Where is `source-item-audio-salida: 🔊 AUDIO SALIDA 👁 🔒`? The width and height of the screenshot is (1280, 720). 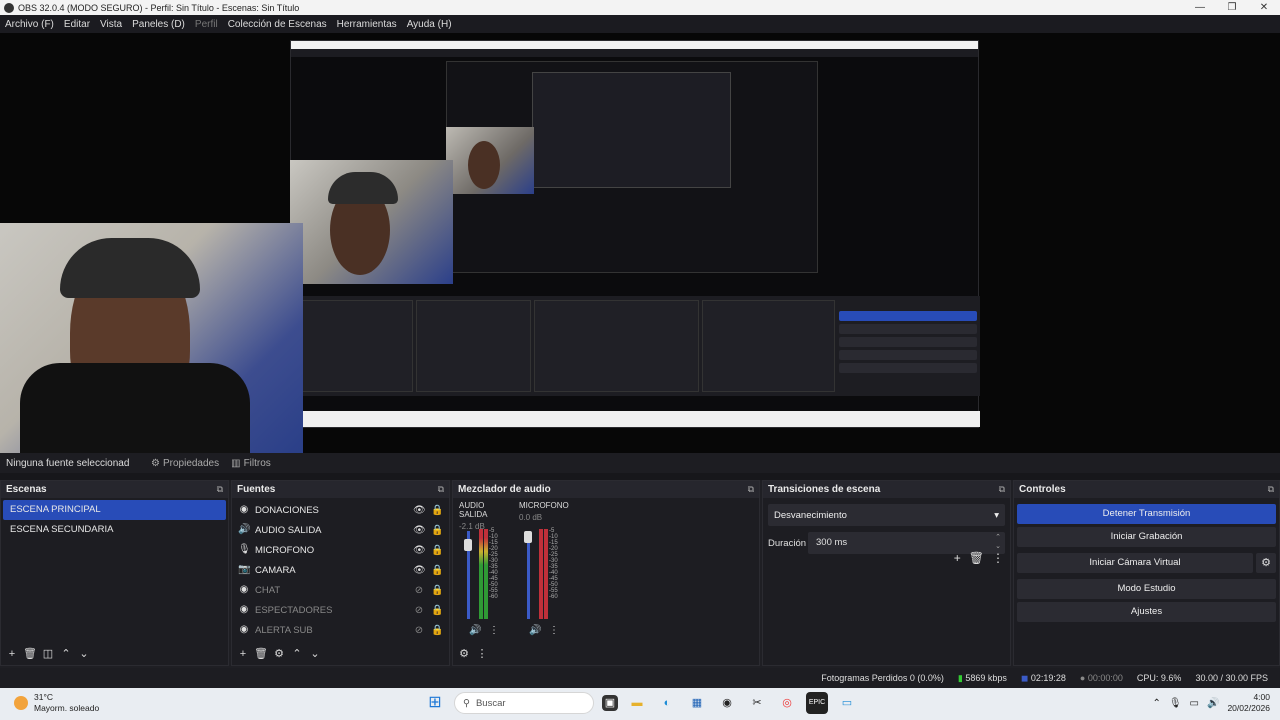
source-item-audio-salida: 🔊 AUDIO SALIDA 👁 🔒 is located at coordinates (340, 530).